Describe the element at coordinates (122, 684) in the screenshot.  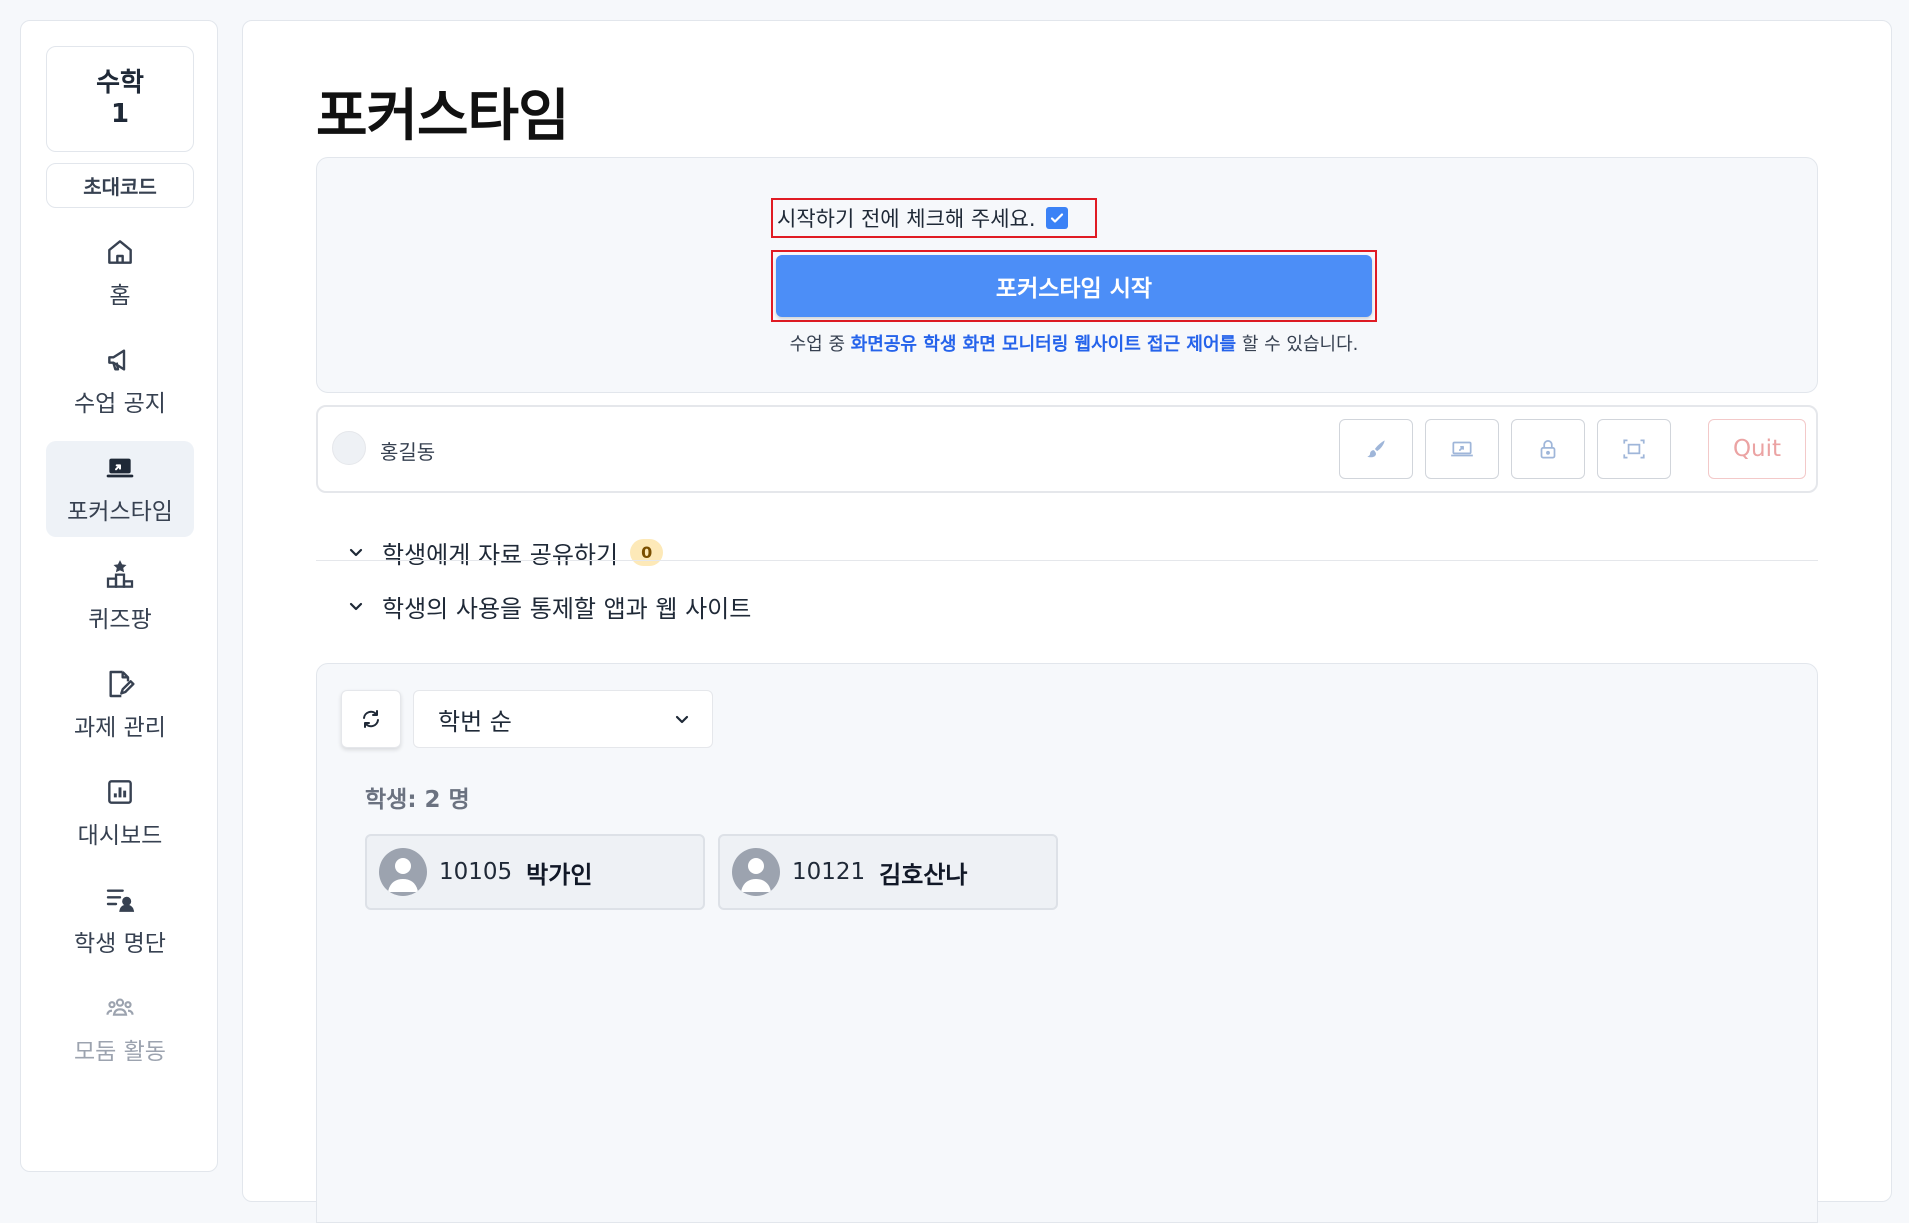
I see `edit-document-icon` at that location.